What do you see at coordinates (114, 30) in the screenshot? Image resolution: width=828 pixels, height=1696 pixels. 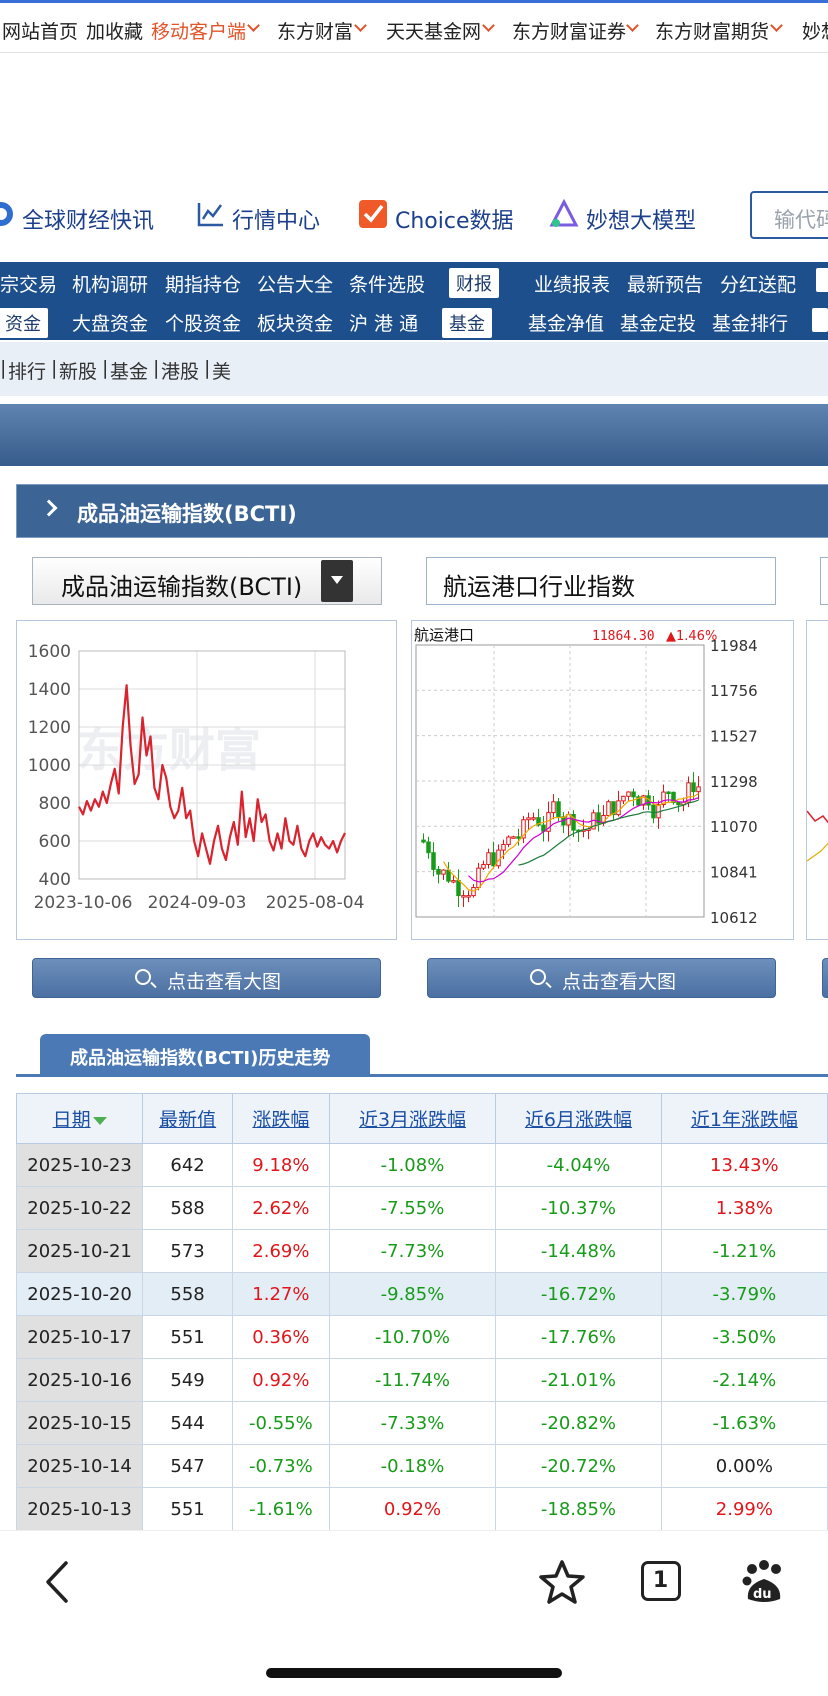 I see `nav-bookmark: 加收藏` at bounding box center [114, 30].